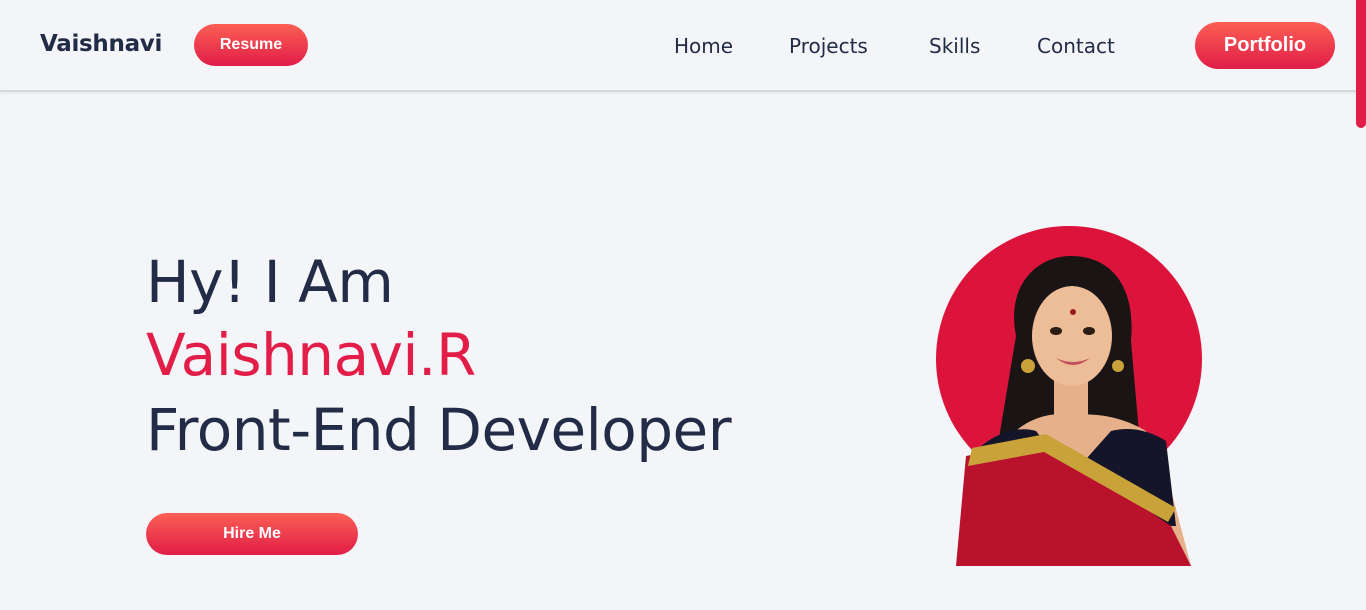 This screenshot has width=1366, height=610. Describe the element at coordinates (1265, 45) in the screenshot. I see `portfolio-button: Portfolio` at that location.